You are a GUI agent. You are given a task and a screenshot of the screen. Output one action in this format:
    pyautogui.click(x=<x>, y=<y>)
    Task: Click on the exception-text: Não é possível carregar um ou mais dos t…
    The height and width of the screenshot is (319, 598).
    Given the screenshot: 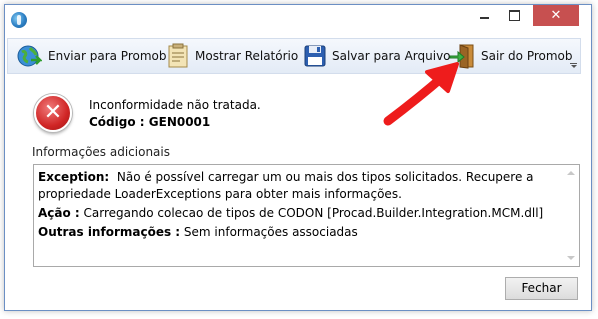 What is the action you would take?
    pyautogui.click(x=286, y=185)
    